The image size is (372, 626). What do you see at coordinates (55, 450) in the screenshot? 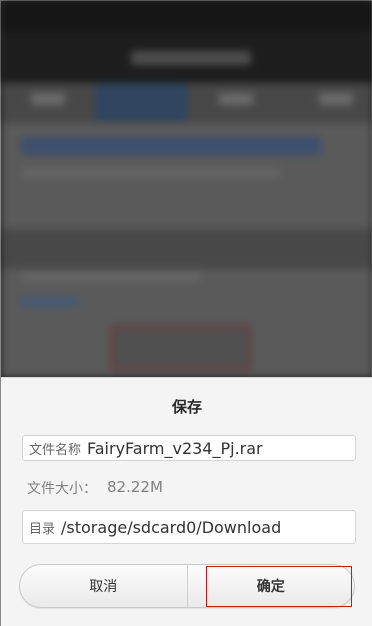
I see `filename-label: 文件名称` at bounding box center [55, 450].